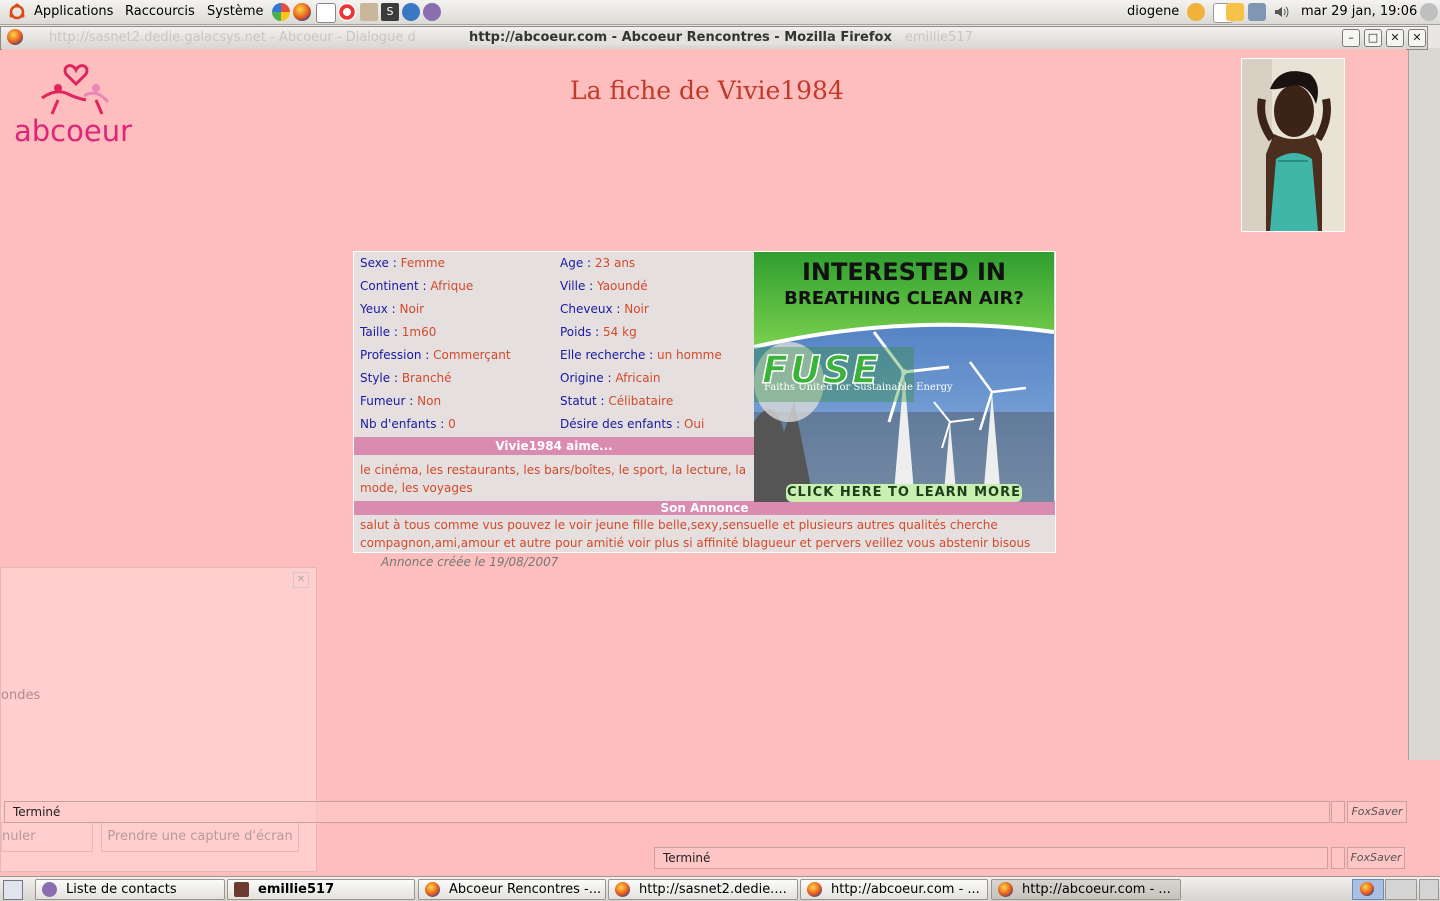 The width and height of the screenshot is (1440, 901). What do you see at coordinates (707, 90) in the screenshot?
I see `page-title: La fiche de Vivie1984` at bounding box center [707, 90].